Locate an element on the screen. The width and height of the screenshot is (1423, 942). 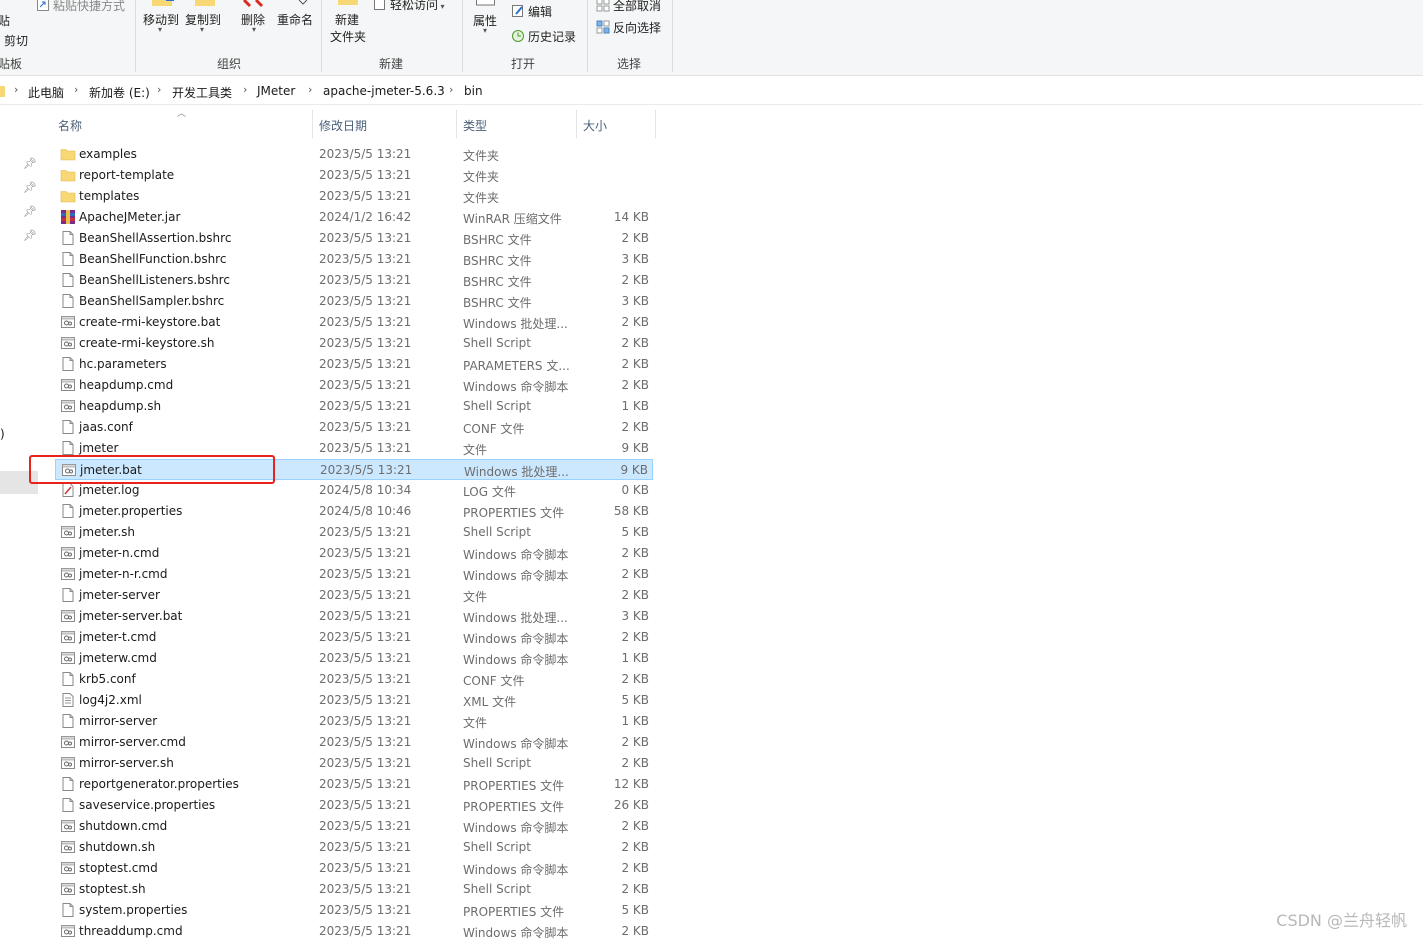
select-none-button: 全部取消 is located at coordinates (628, 7).